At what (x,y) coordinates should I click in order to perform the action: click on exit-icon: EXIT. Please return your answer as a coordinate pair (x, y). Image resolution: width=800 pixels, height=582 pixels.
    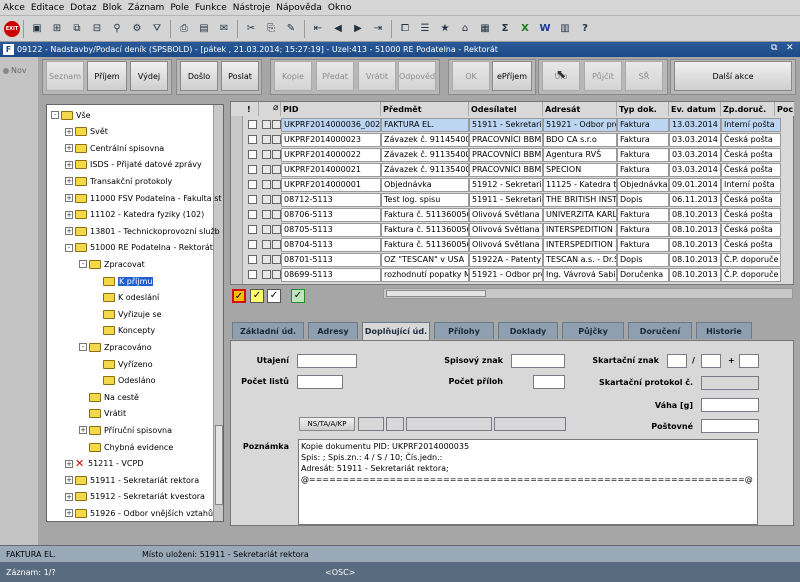
    Looking at the image, I should click on (12, 28).